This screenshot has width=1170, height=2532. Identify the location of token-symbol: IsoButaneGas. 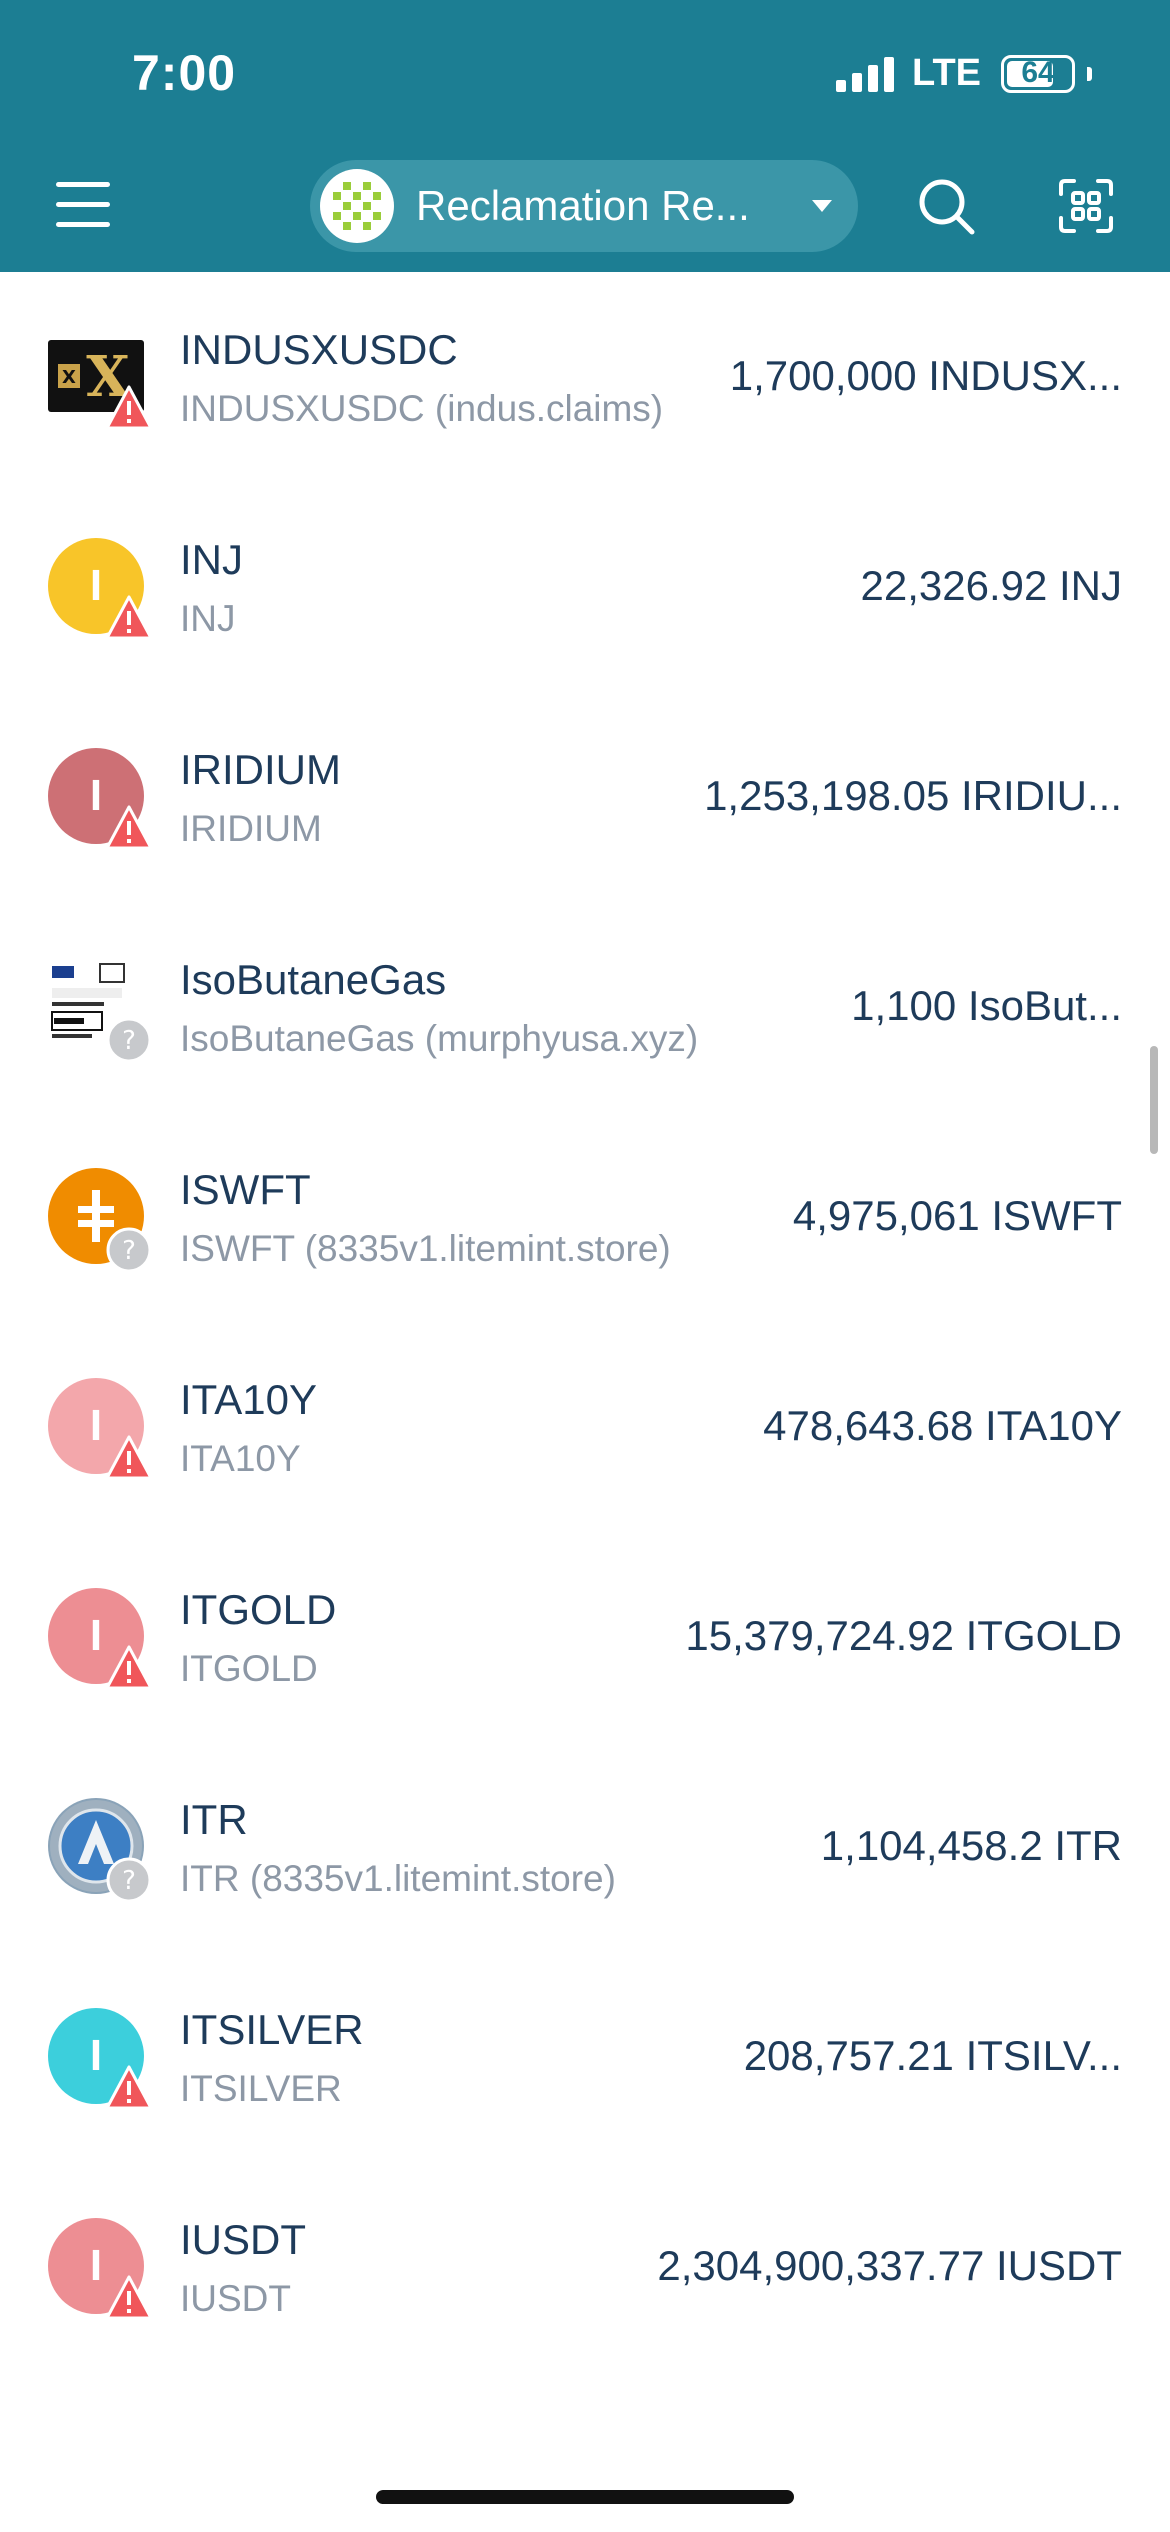
(313, 979).